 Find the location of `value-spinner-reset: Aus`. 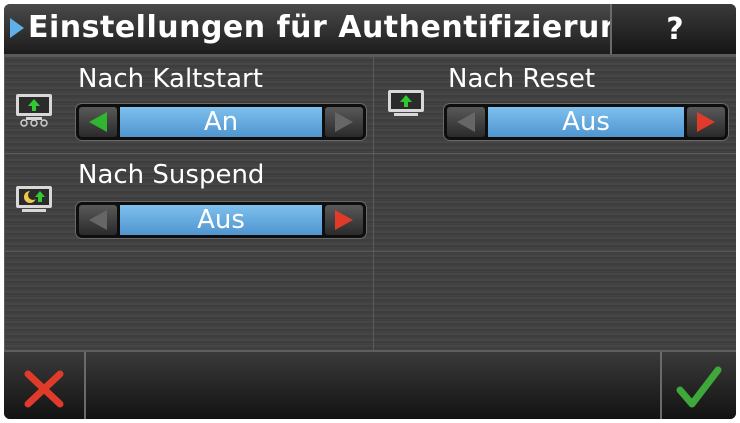

value-spinner-reset: Aus is located at coordinates (586, 122).